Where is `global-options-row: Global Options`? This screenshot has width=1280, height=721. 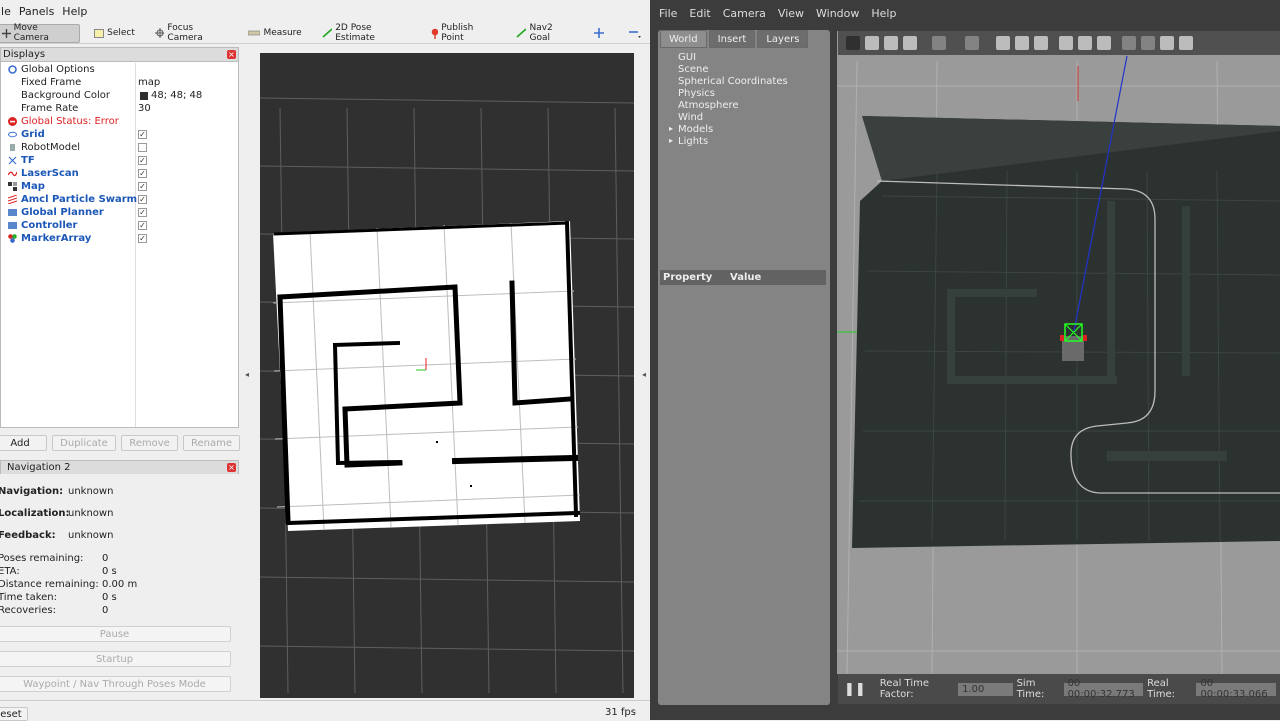 global-options-row: Global Options is located at coordinates (120, 69).